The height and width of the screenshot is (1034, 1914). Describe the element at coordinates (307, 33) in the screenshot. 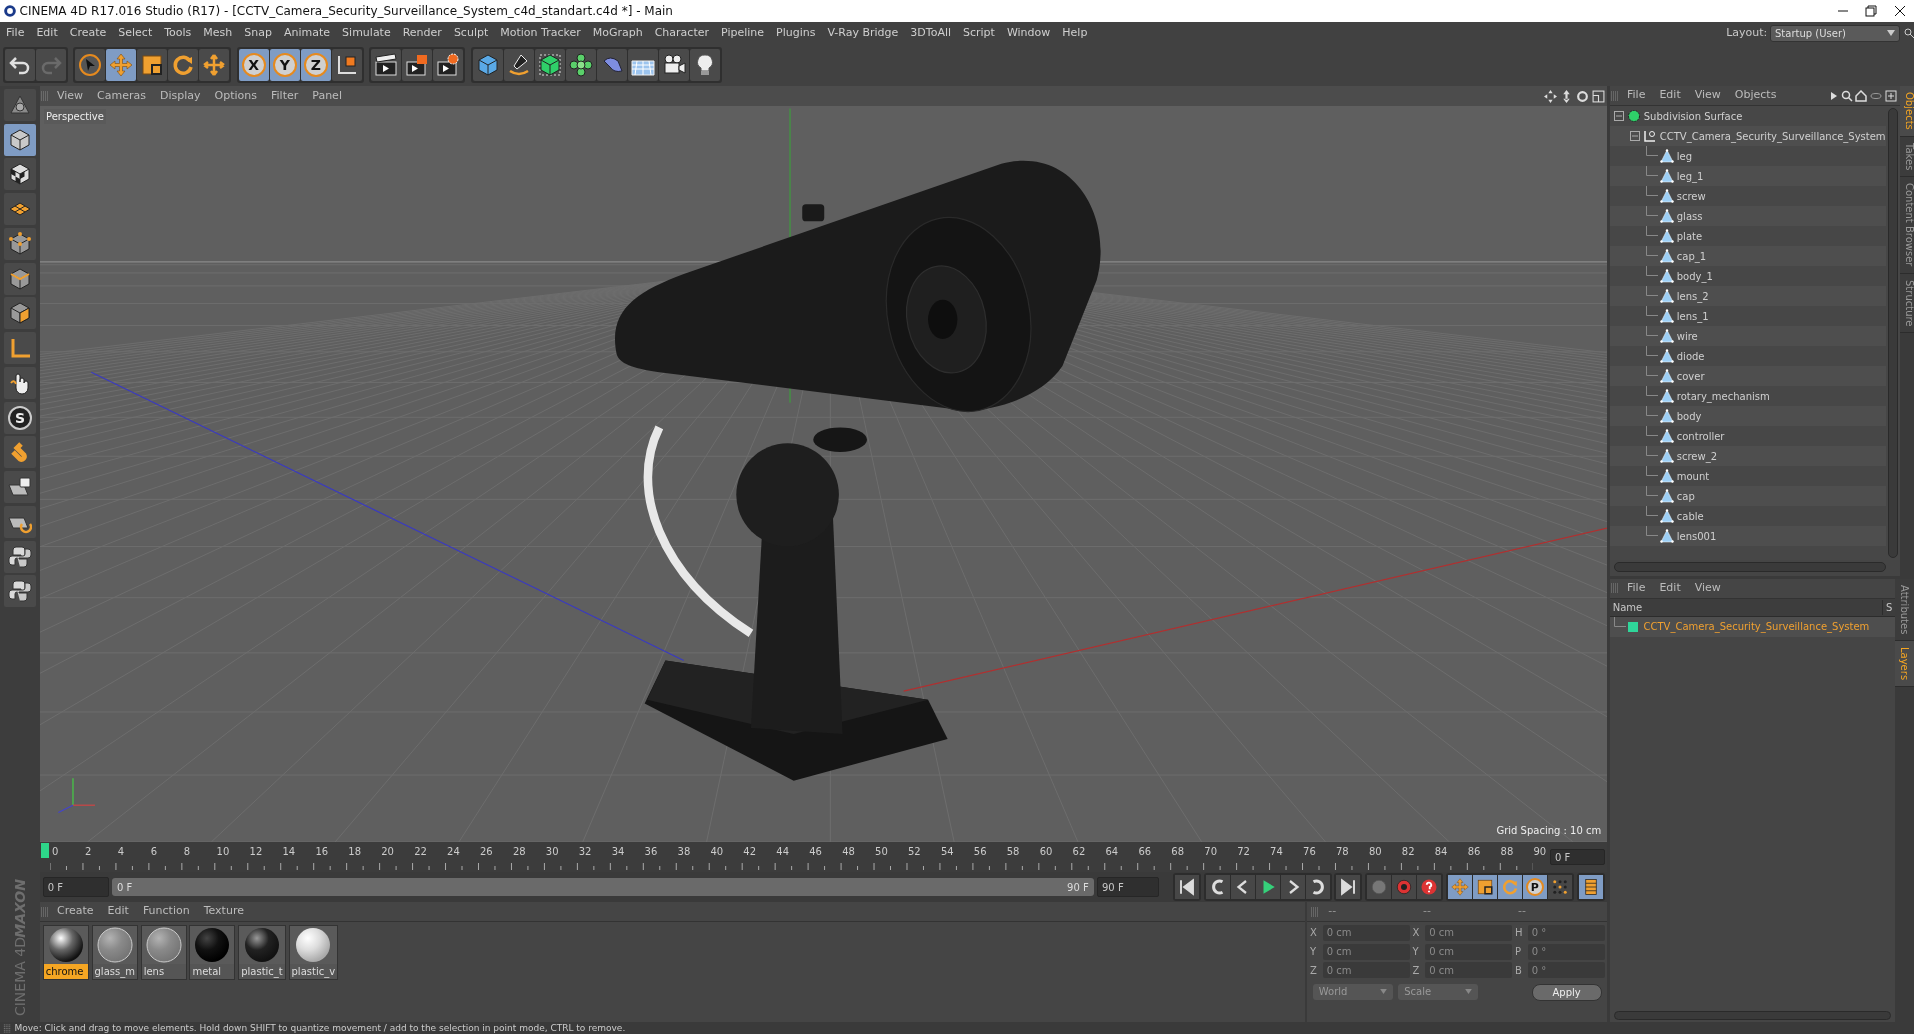

I see `menu-item: Animate` at that location.